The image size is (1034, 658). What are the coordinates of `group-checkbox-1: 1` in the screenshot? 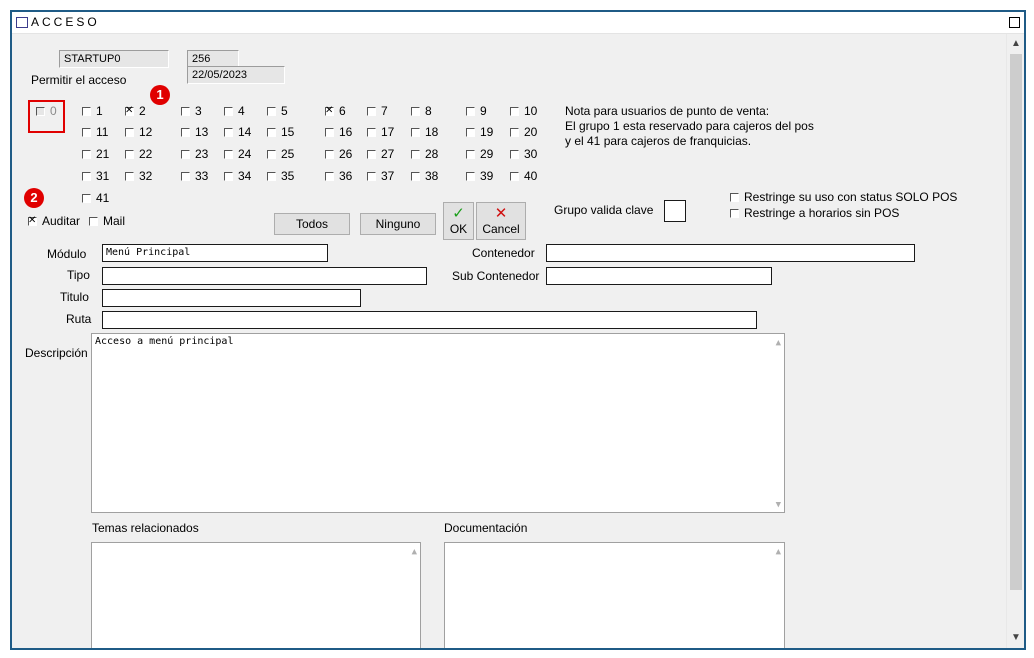 It's located at (92, 111).